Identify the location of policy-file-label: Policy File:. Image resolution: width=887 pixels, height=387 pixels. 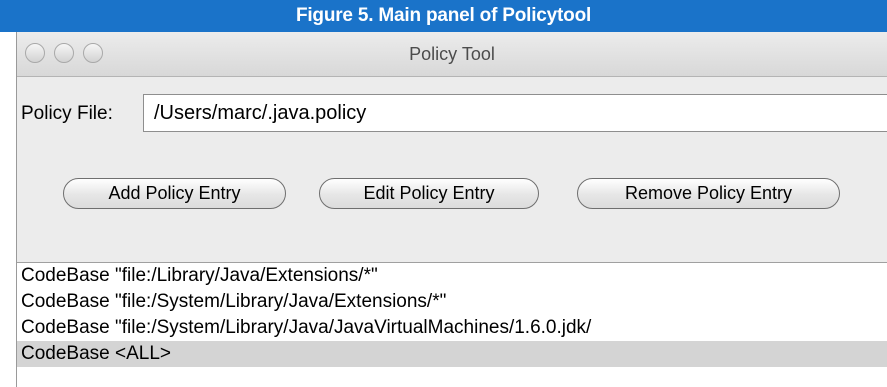
(67, 113).